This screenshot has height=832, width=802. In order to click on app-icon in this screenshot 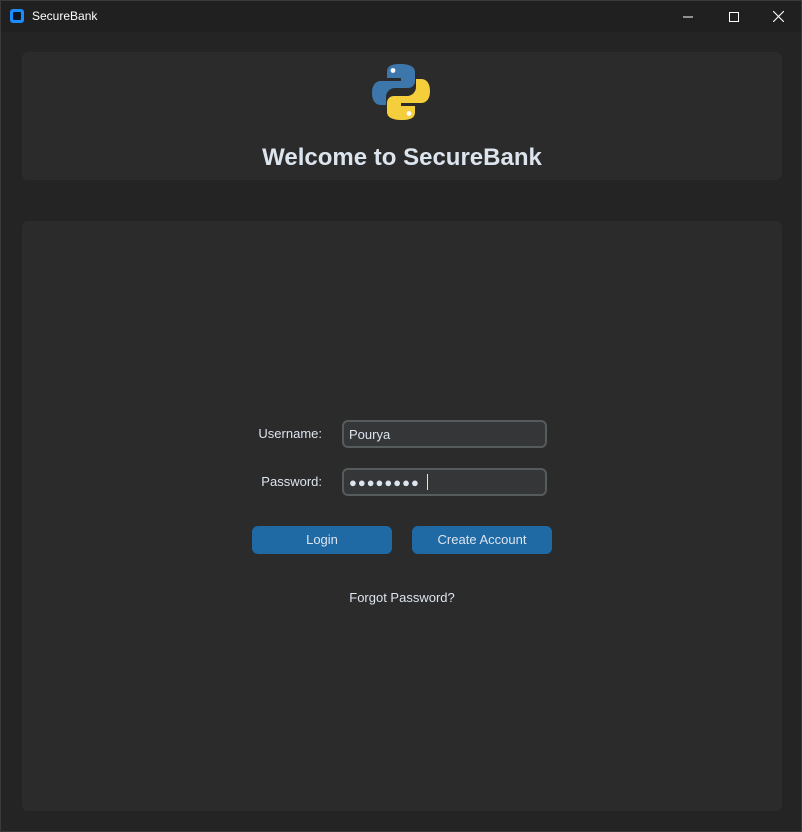, I will do `click(17, 16)`.